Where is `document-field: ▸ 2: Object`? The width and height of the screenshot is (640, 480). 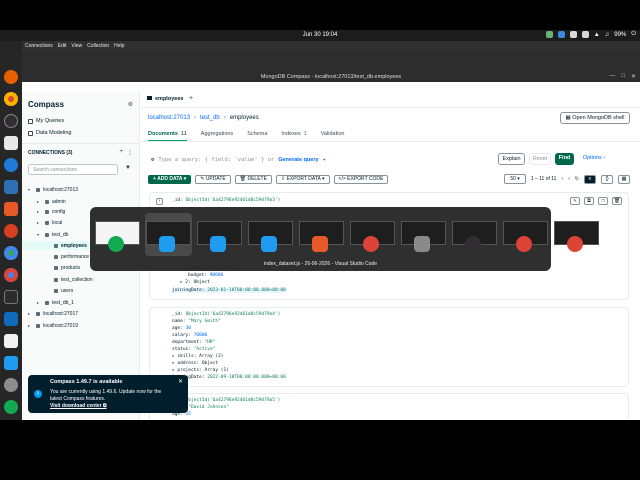
document-field: ▸ 2: Object is located at coordinates (195, 282).